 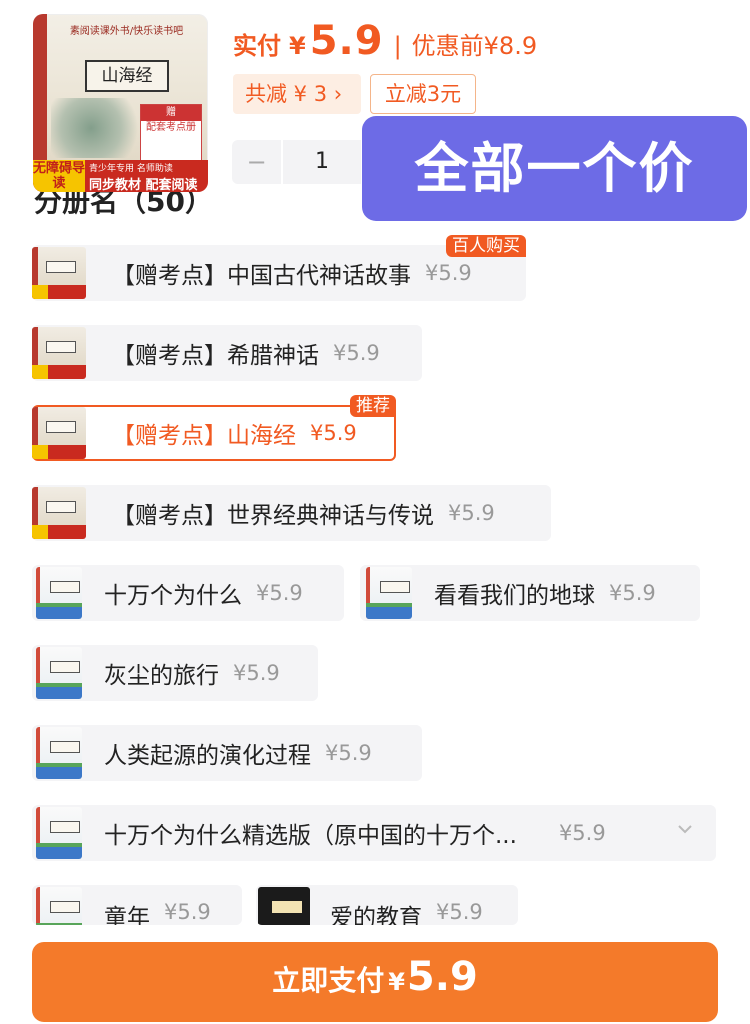 What do you see at coordinates (373, 406) in the screenshot?
I see `recommended-badge: 推荐` at bounding box center [373, 406].